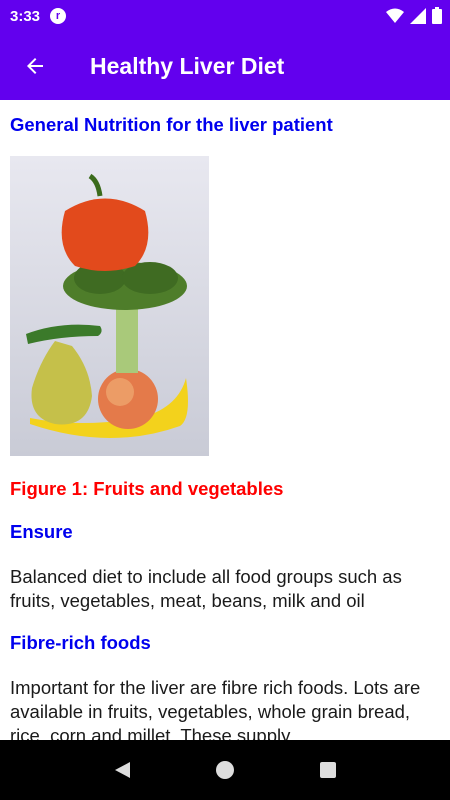 Image resolution: width=450 pixels, height=800 pixels. I want to click on status-time: 3:33, so click(25, 16).